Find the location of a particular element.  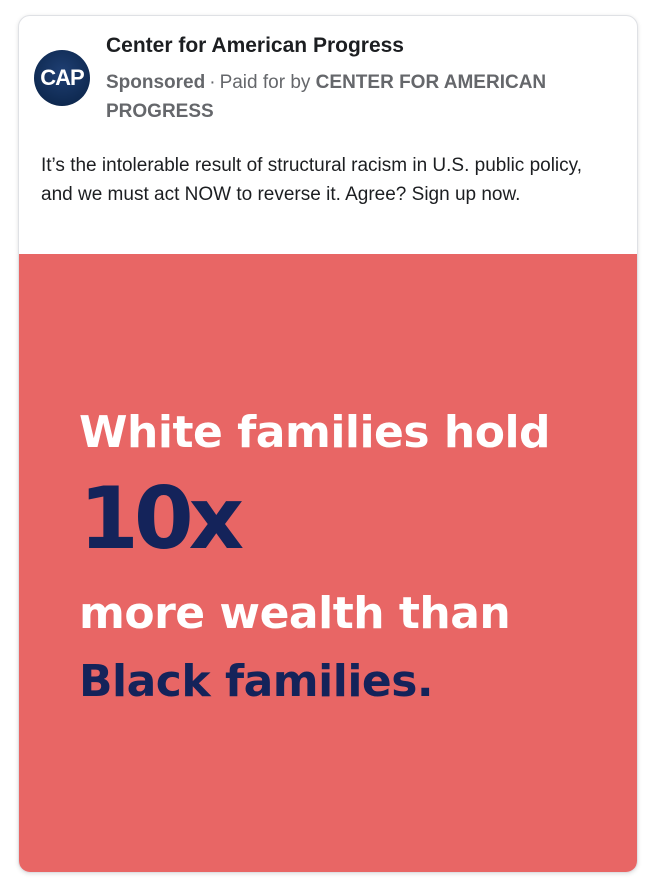

ad-headline-line-3: more wealth than is located at coordinates (295, 613).